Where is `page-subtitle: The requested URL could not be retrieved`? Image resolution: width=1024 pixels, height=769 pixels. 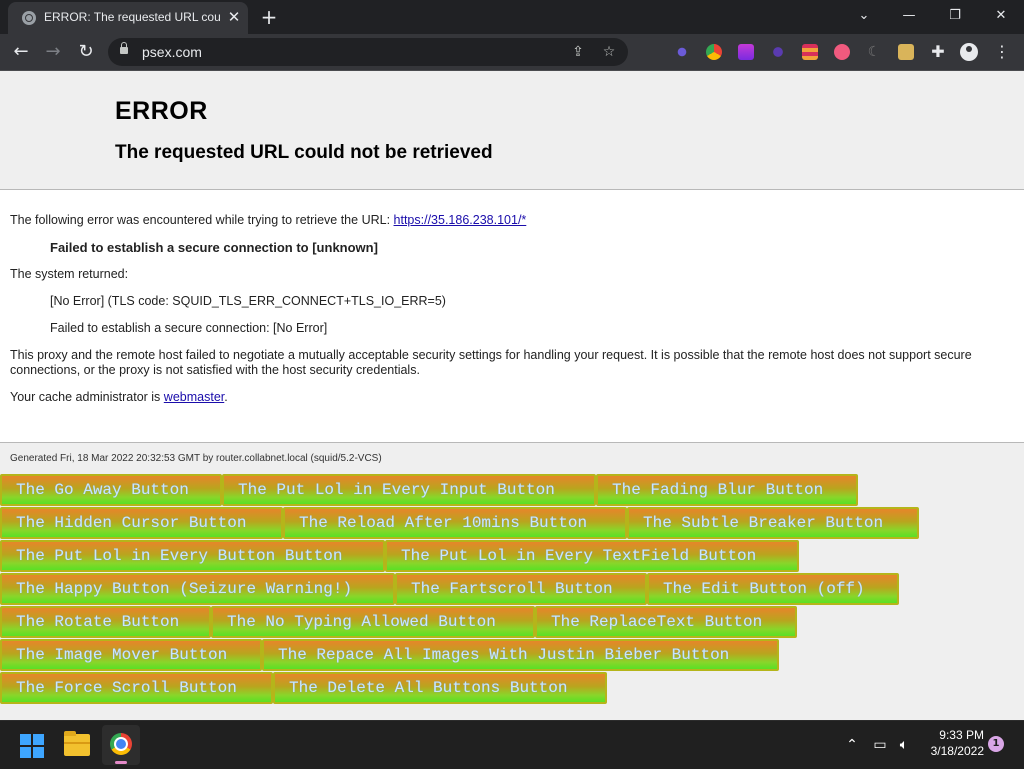
page-subtitle: The requested URL could not be retrieved is located at coordinates (304, 152).